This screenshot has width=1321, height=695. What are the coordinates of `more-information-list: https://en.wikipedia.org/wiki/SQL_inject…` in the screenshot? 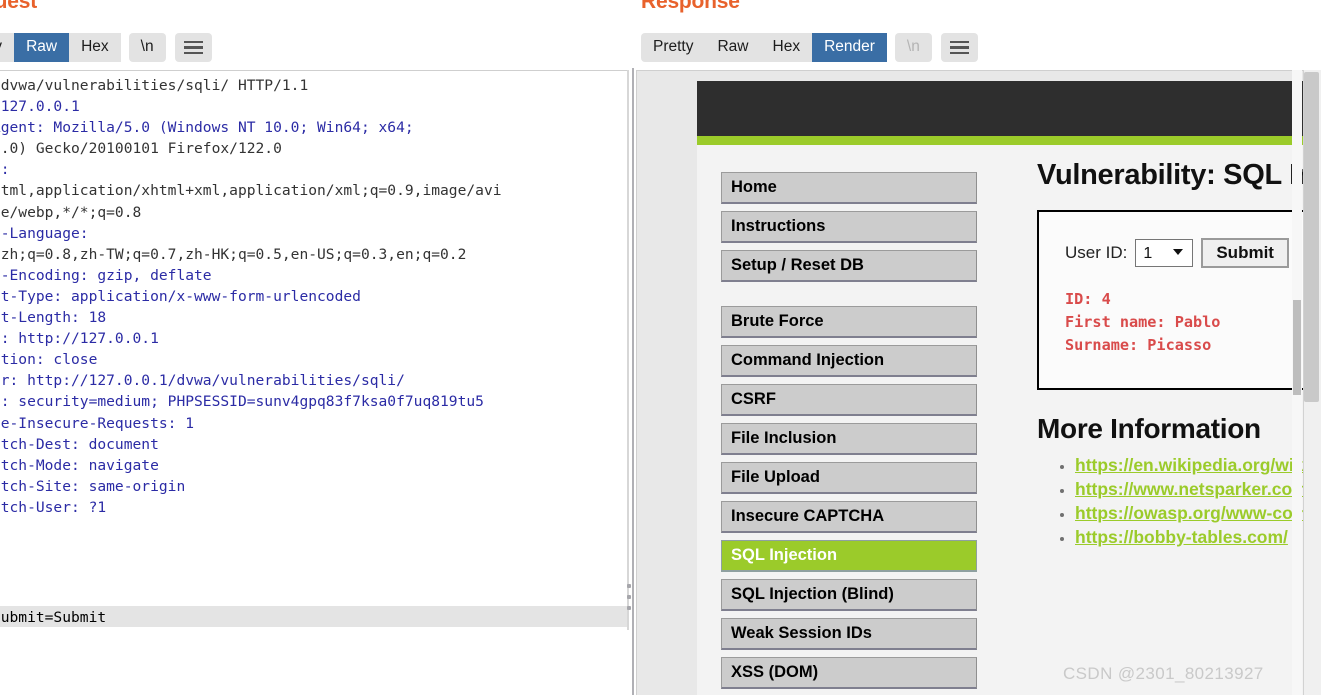 It's located at (1179, 501).